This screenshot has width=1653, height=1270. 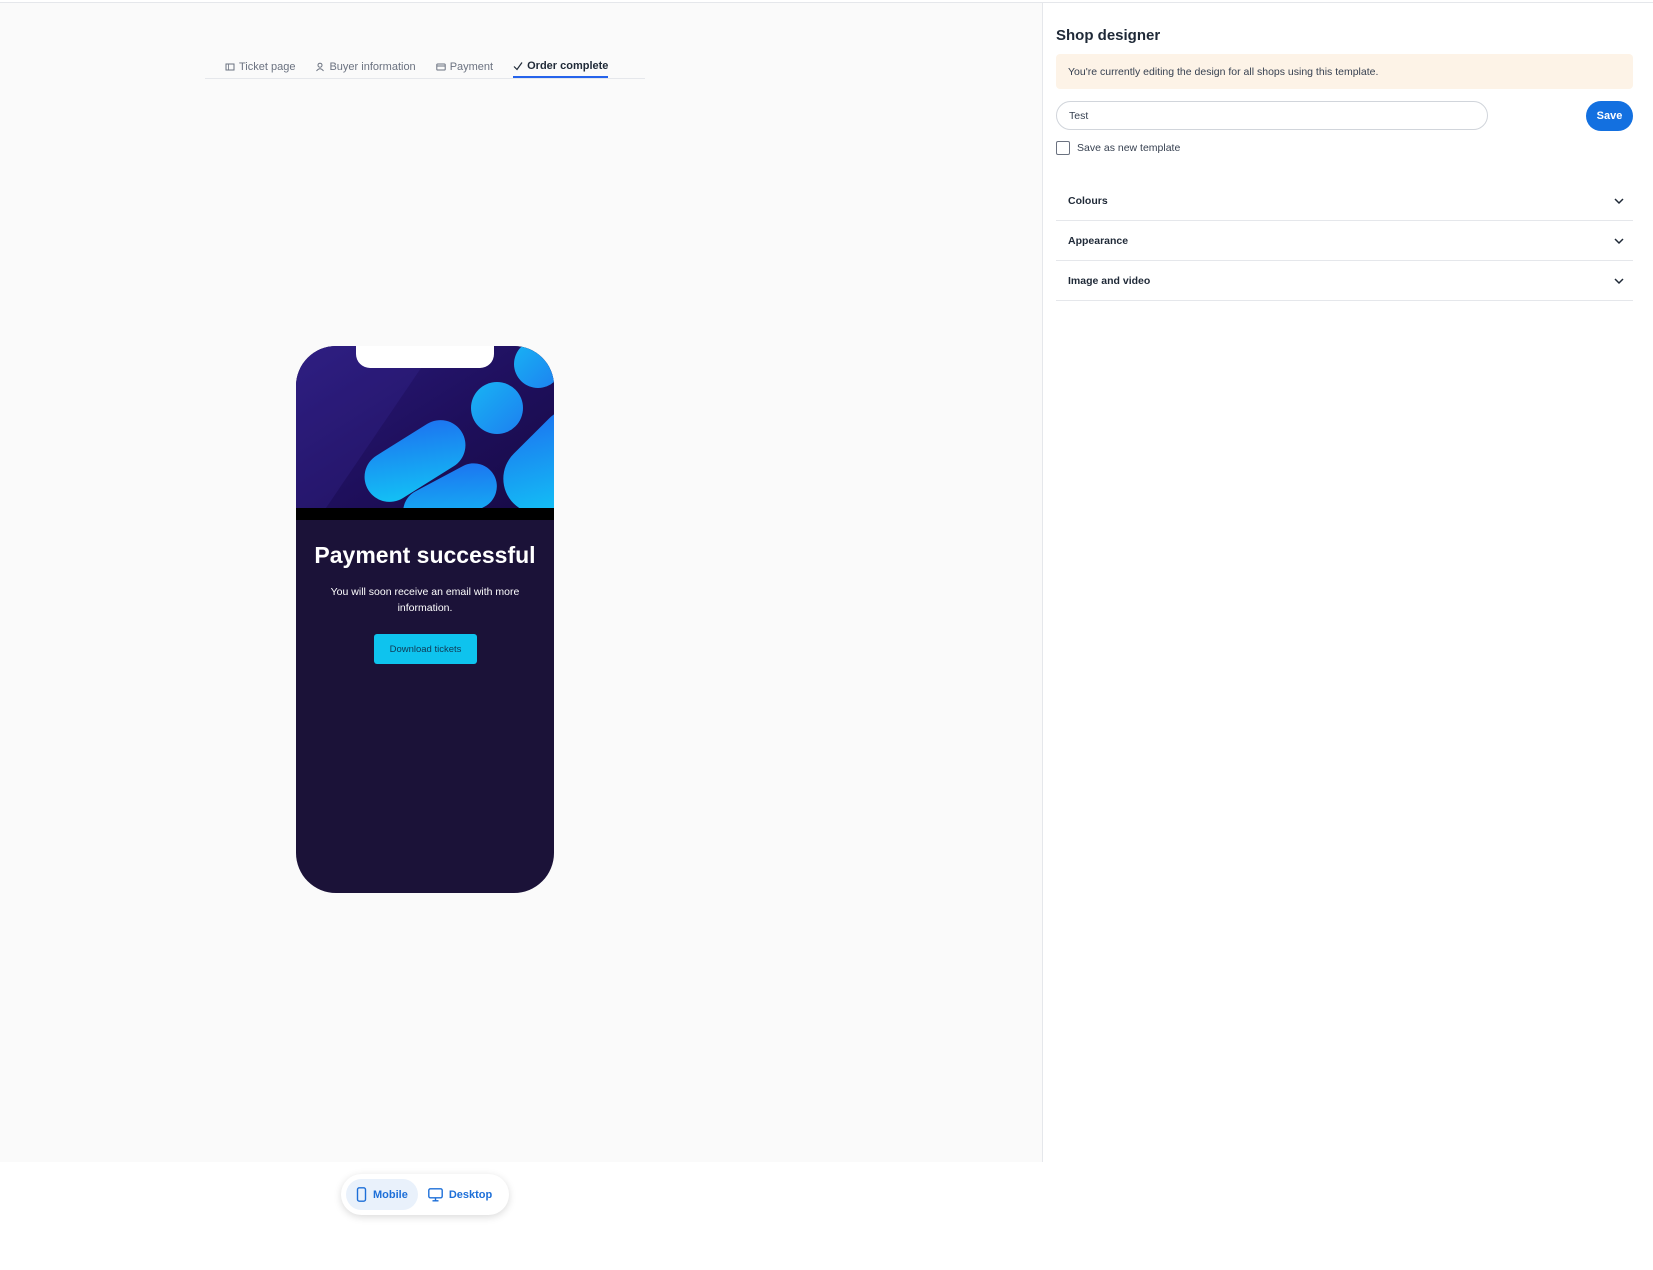 I want to click on device-toggle: Mobile Desktop, so click(x=425, y=1194).